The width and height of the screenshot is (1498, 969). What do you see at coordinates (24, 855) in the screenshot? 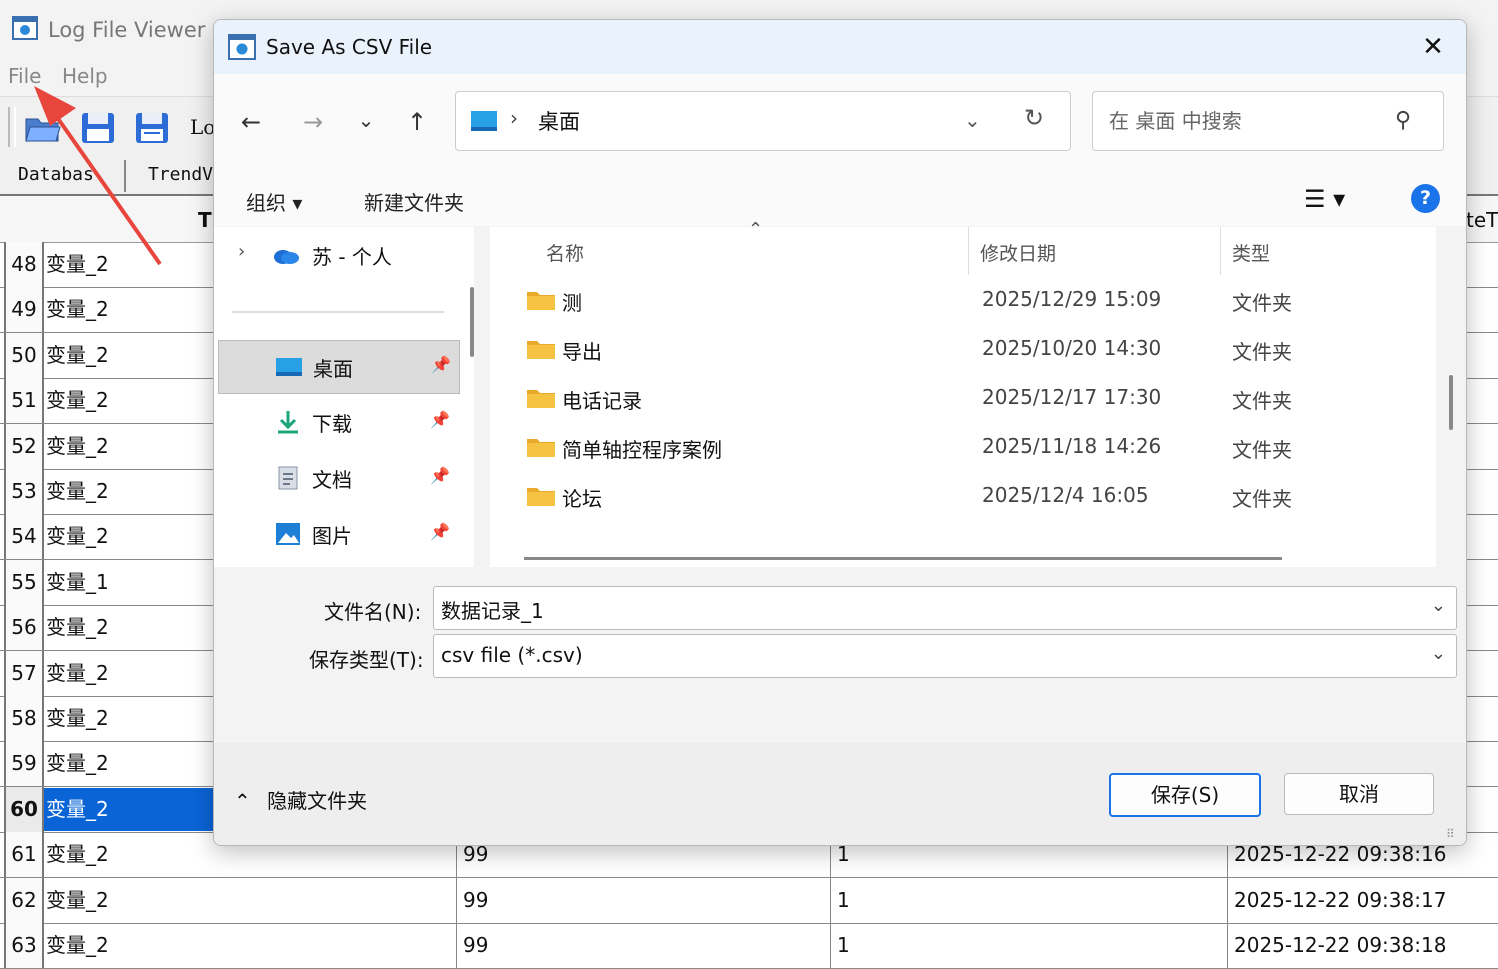
I see `row-number: 61` at bounding box center [24, 855].